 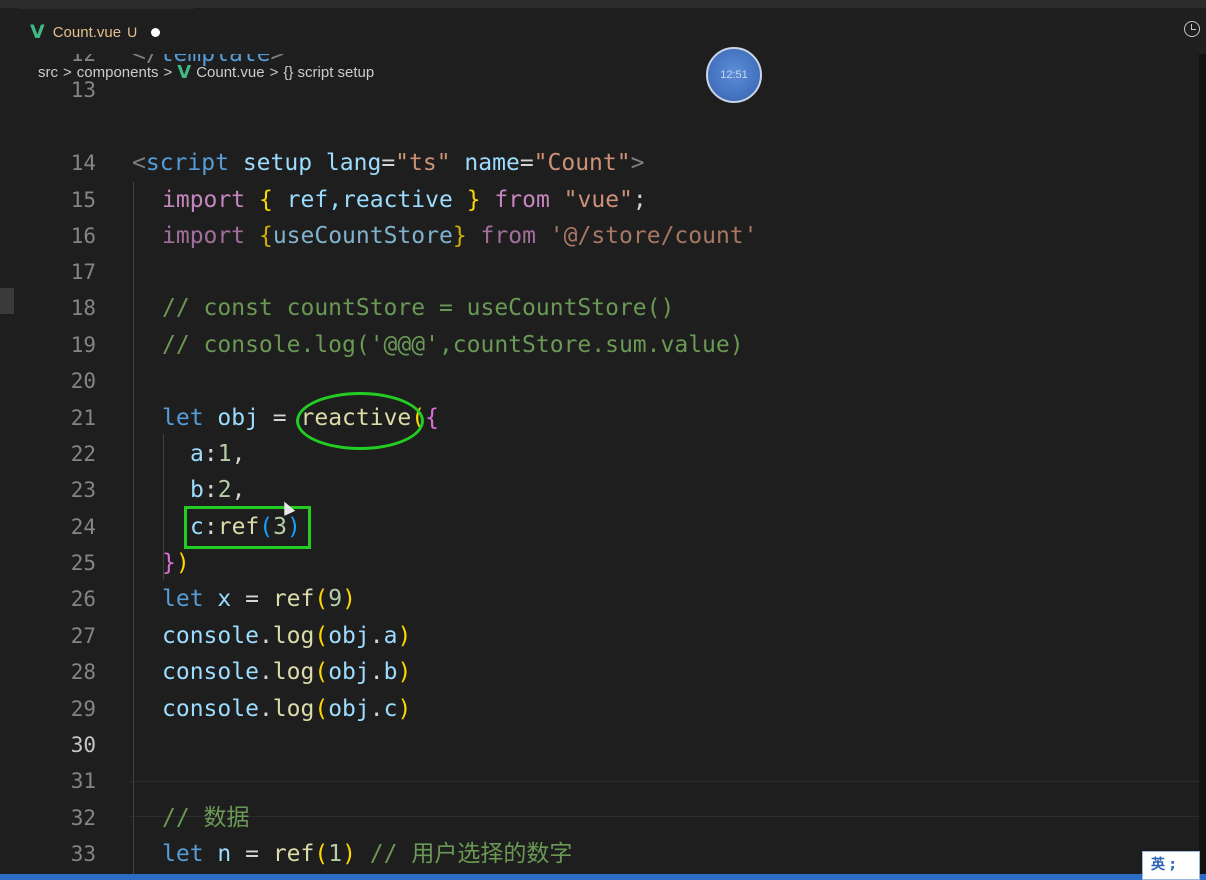 What do you see at coordinates (259, 599) in the screenshot?
I see `code-text: let x = ref(9)` at bounding box center [259, 599].